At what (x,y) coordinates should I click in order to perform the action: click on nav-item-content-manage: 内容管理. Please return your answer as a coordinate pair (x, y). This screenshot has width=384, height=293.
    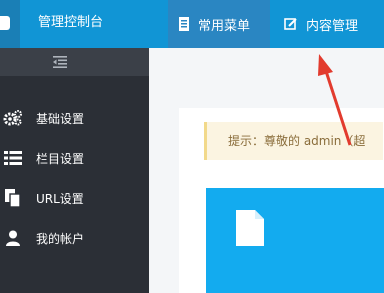
    Looking at the image, I should click on (321, 24).